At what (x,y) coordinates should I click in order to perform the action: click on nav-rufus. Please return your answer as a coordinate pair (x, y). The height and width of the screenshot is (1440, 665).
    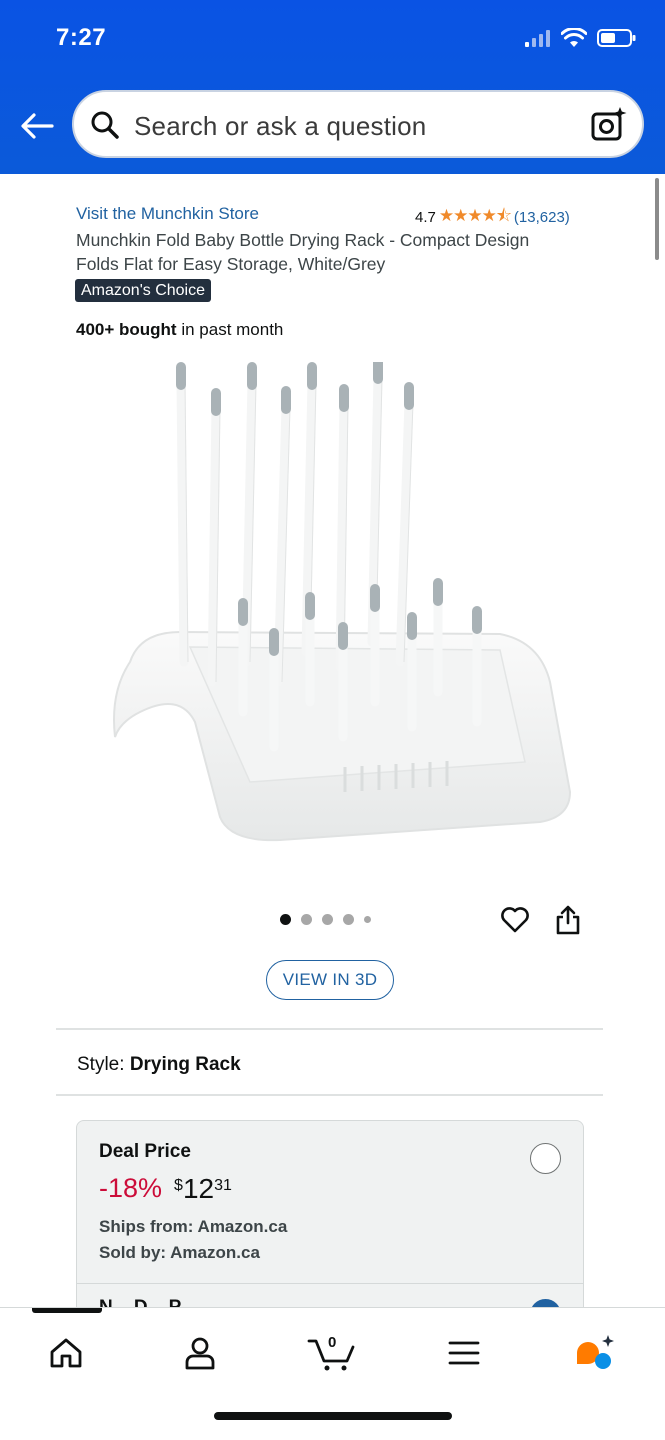
    Looking at the image, I should click on (596, 1353).